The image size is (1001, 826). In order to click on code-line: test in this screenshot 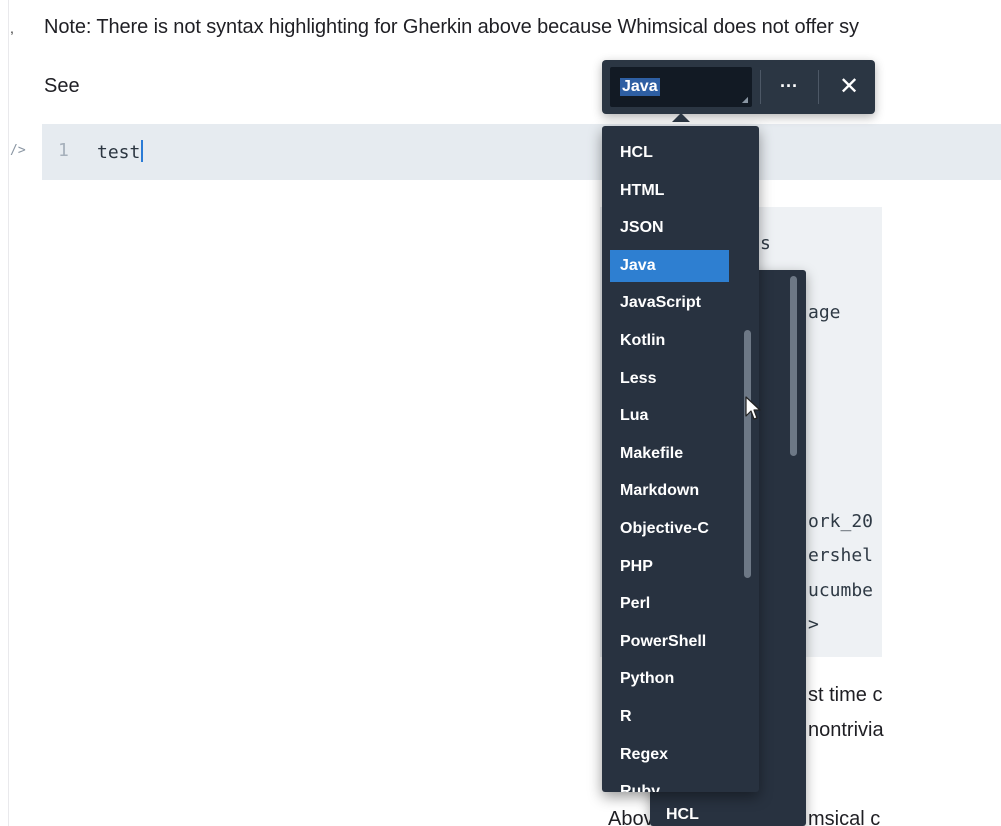, I will do `click(120, 151)`.